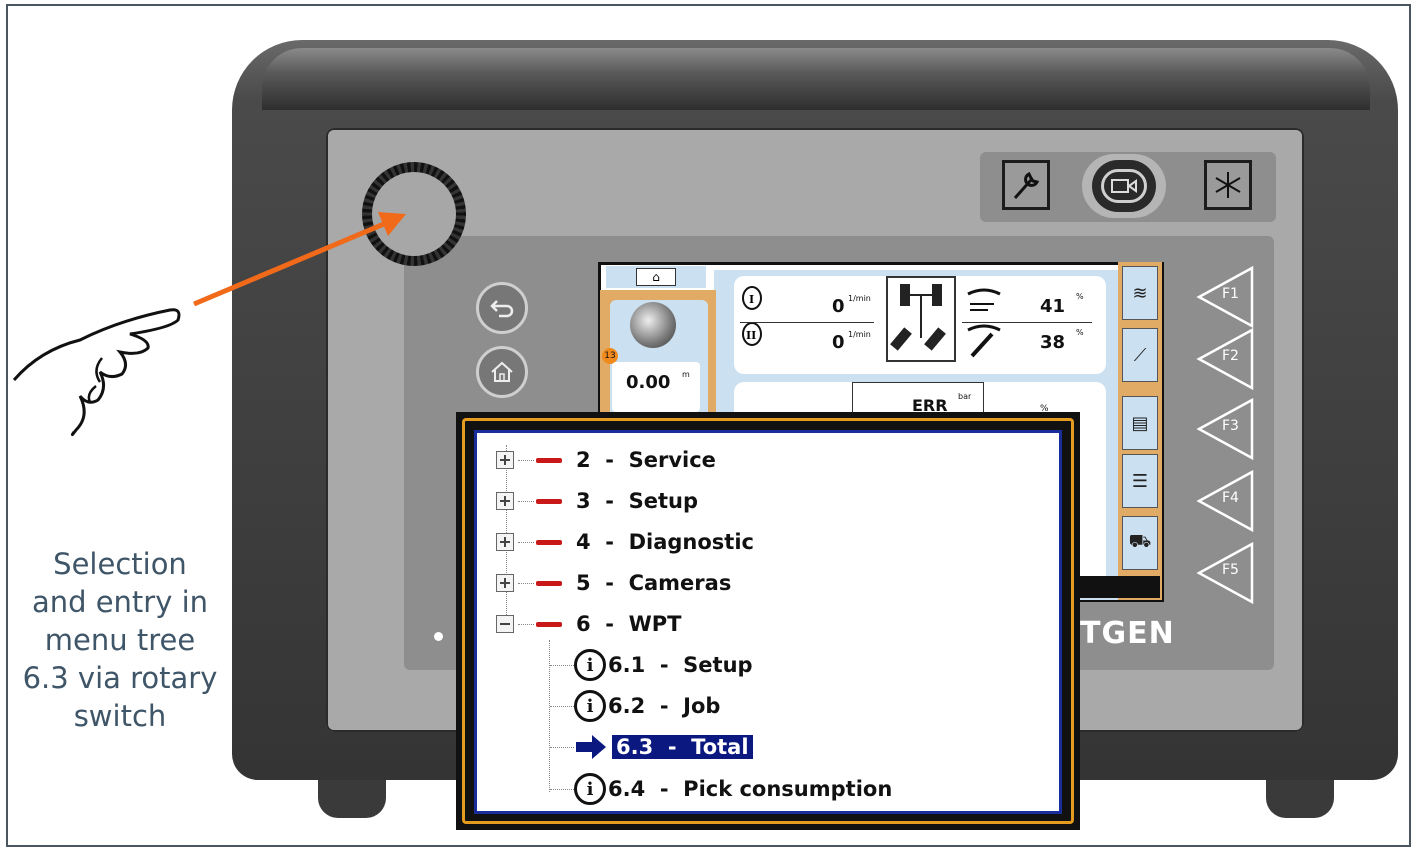  I want to click on bottom-percent-unit: %, so click(1080, 332).